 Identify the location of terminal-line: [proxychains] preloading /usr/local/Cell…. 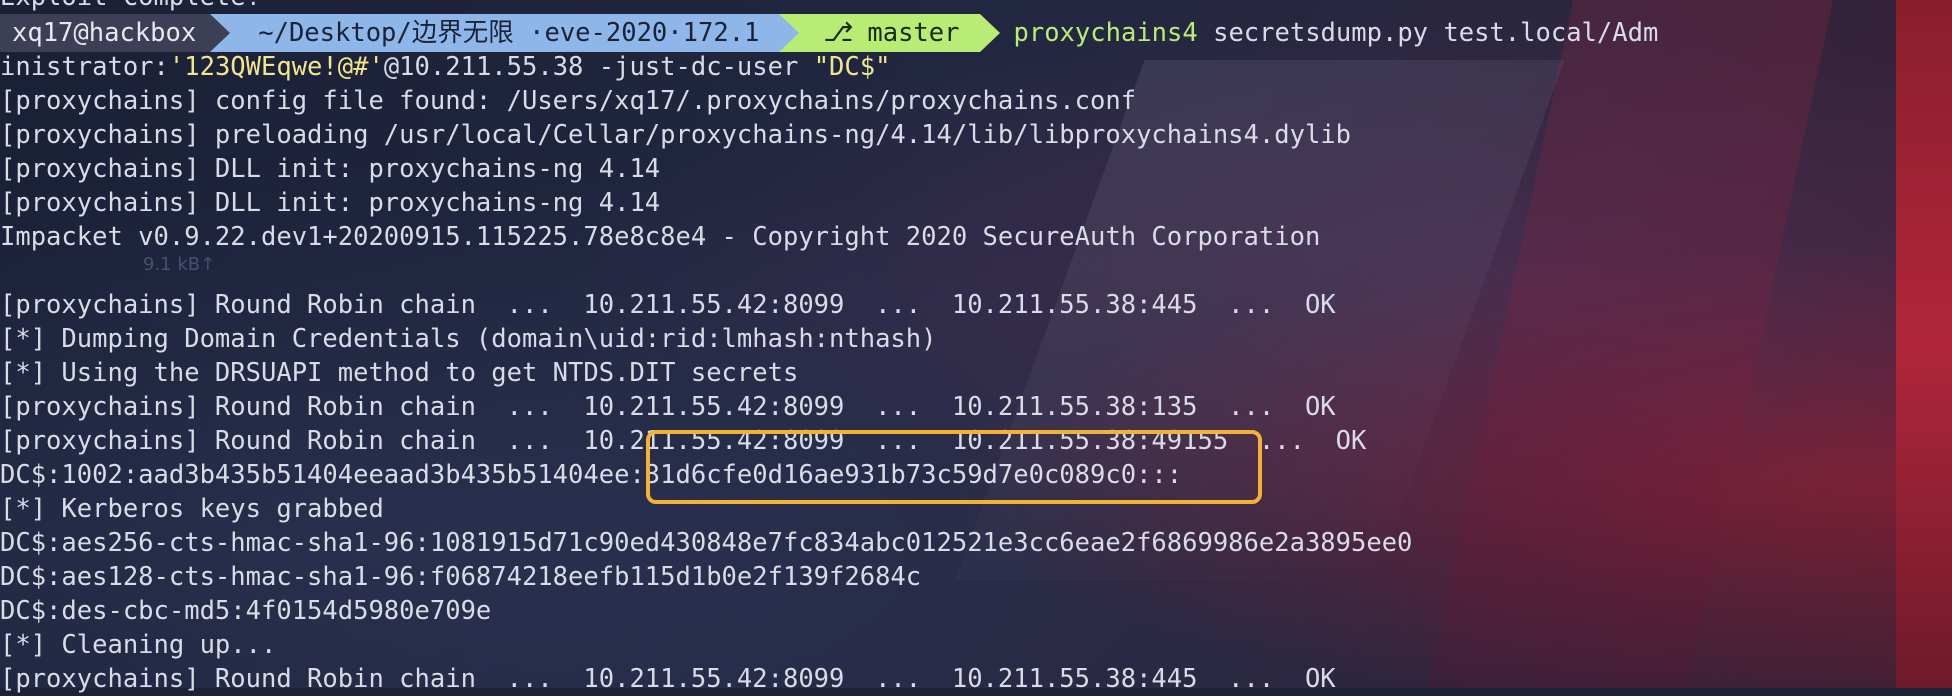
(676, 135).